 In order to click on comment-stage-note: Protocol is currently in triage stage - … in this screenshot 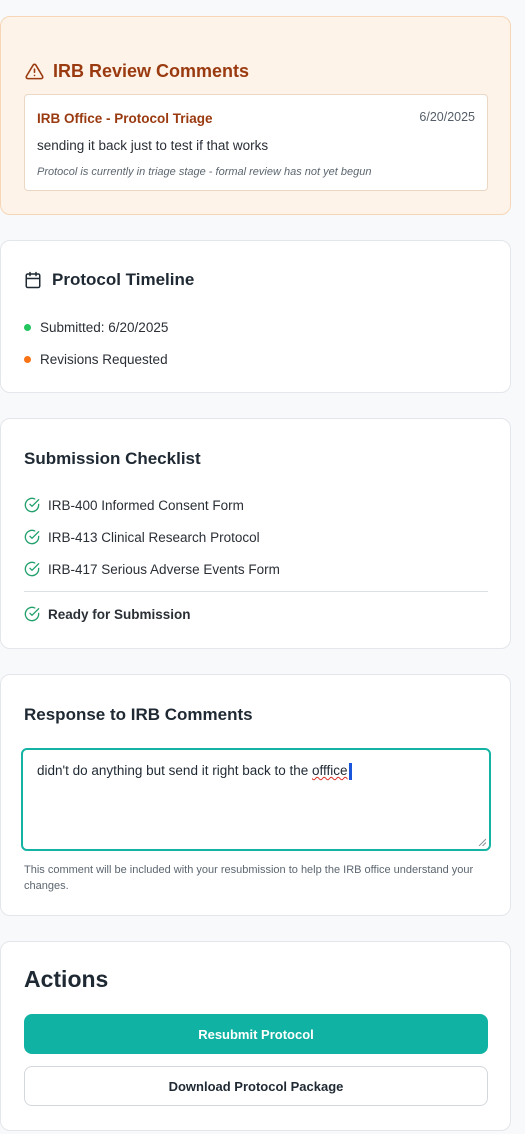, I will do `click(204, 172)`.